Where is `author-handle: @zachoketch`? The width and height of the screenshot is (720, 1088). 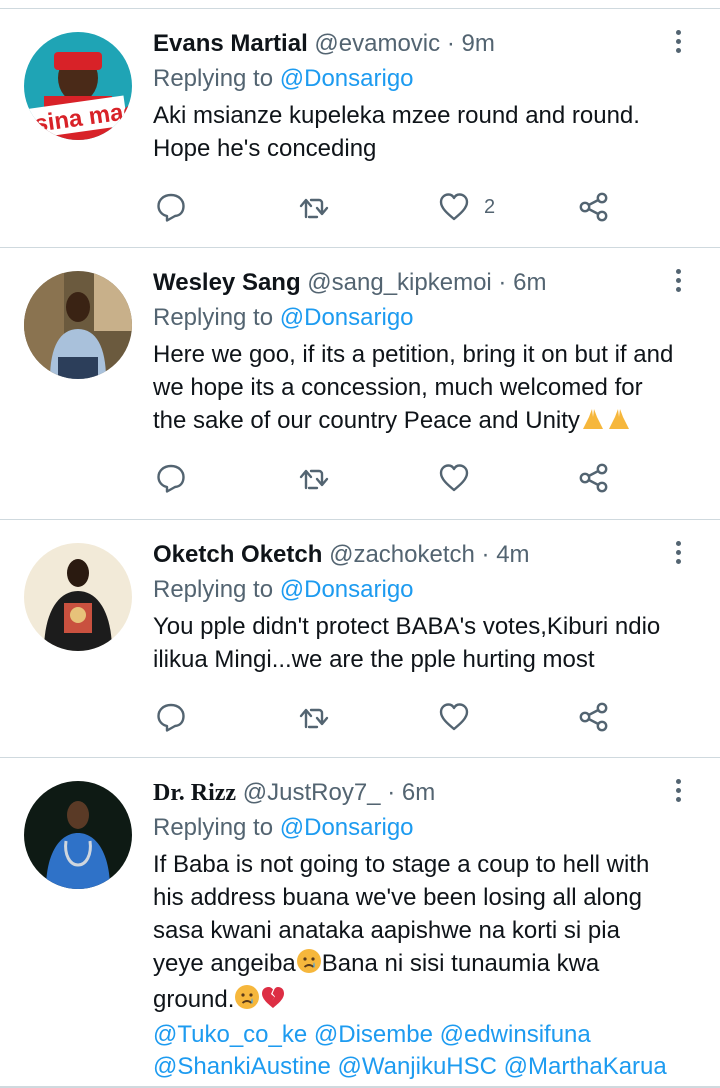
author-handle: @zachoketch is located at coordinates (402, 554).